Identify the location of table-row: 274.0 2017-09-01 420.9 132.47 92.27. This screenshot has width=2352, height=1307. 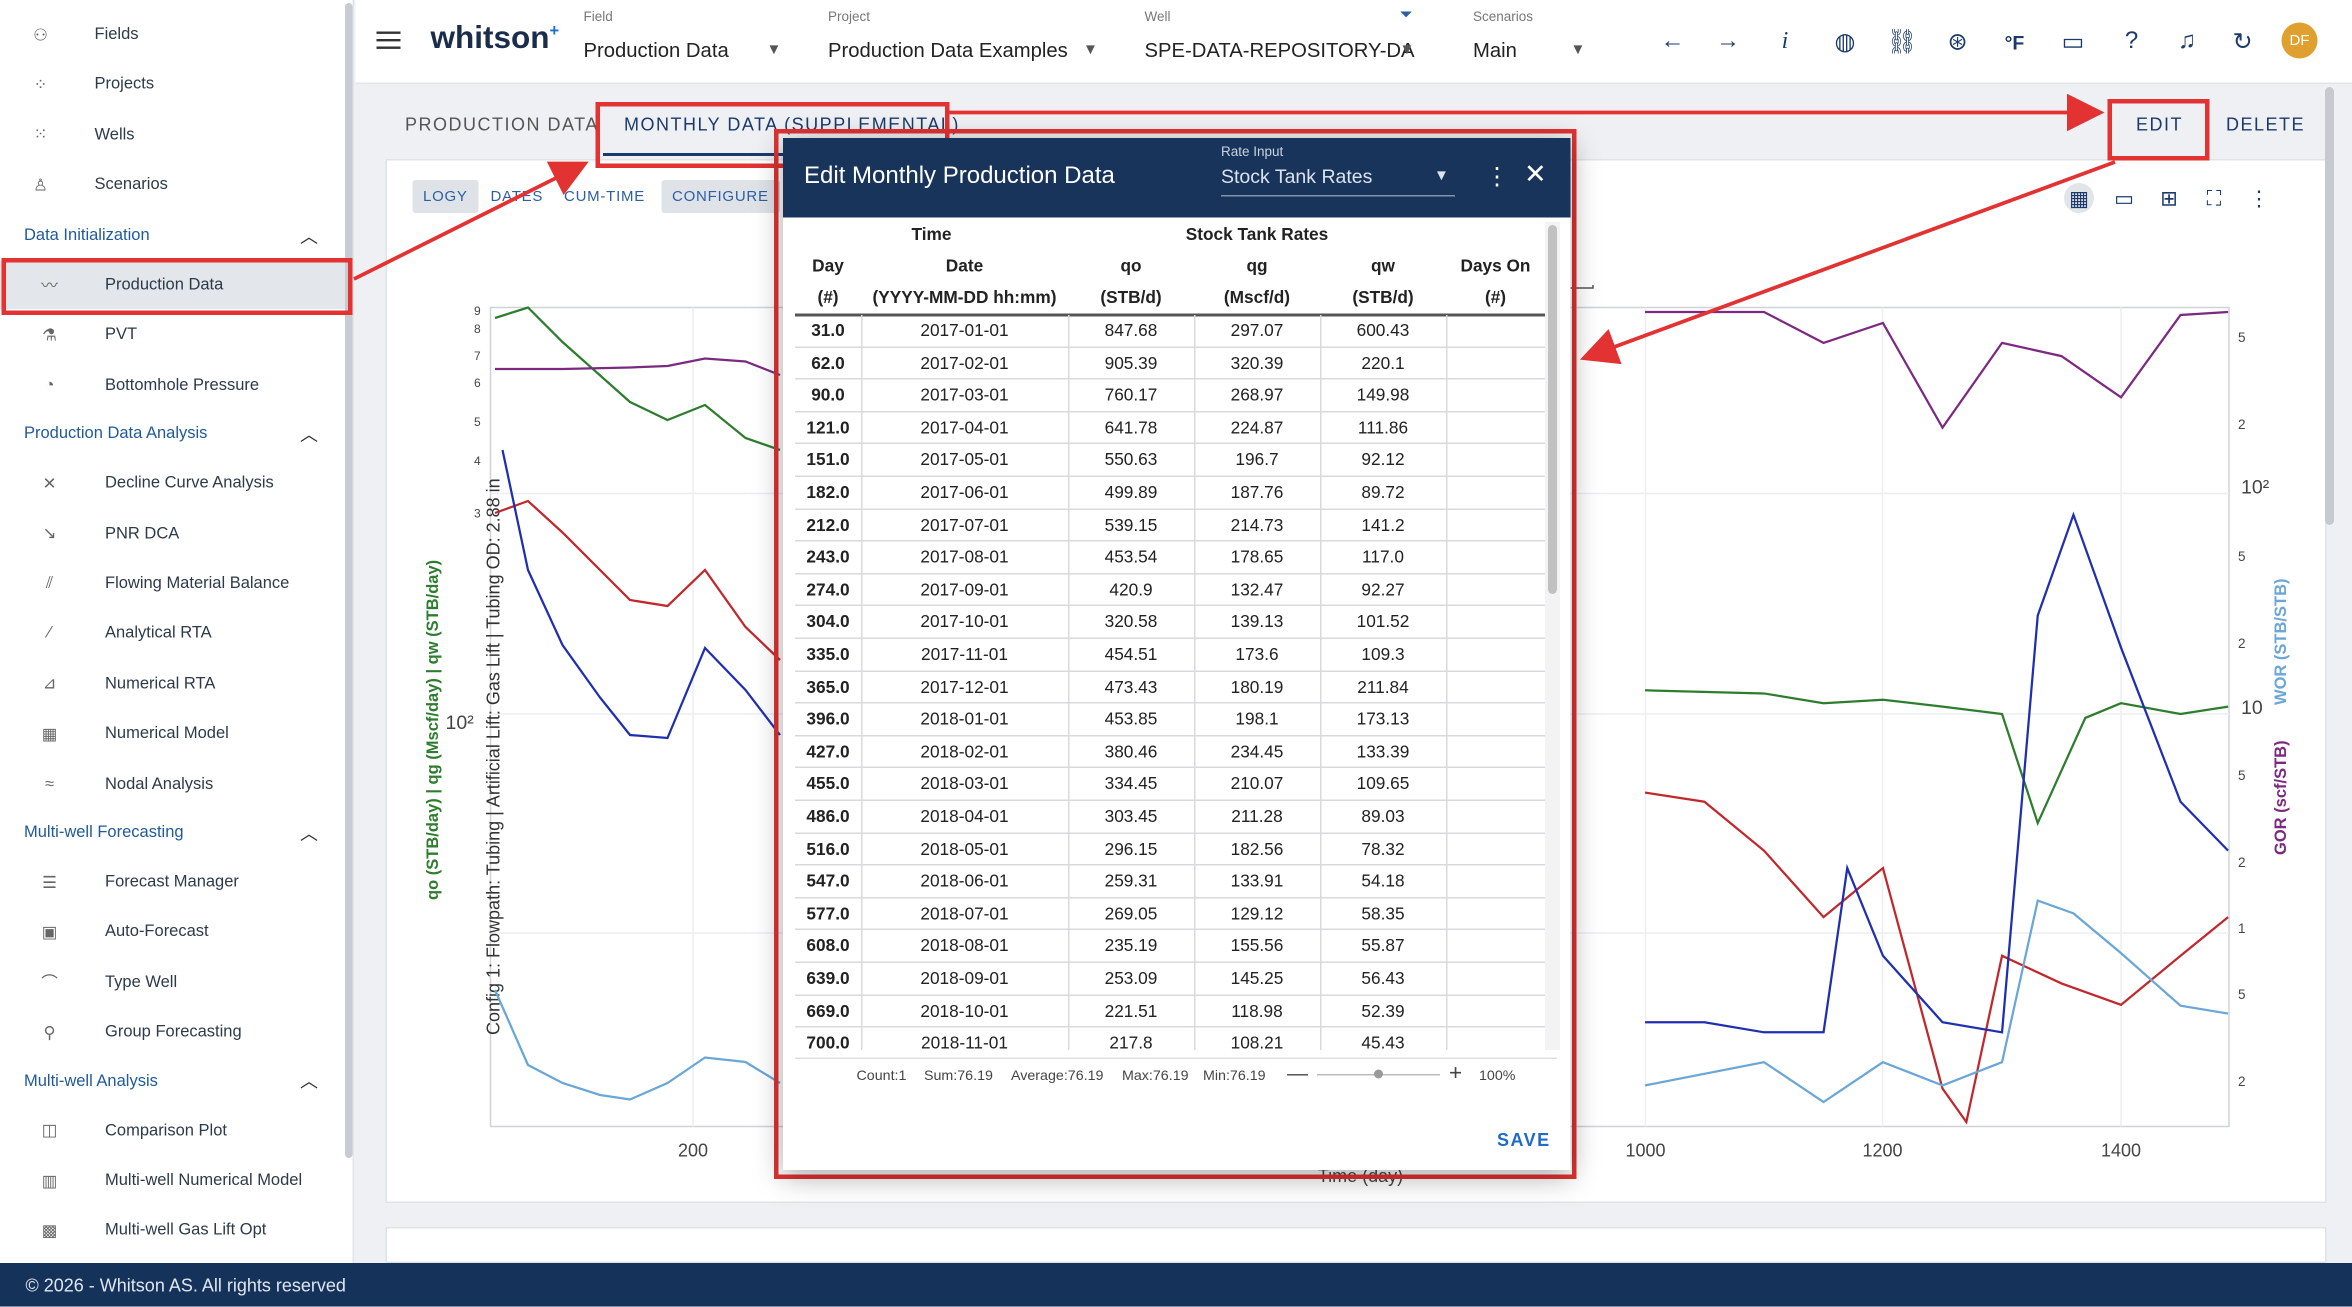
(1170, 590).